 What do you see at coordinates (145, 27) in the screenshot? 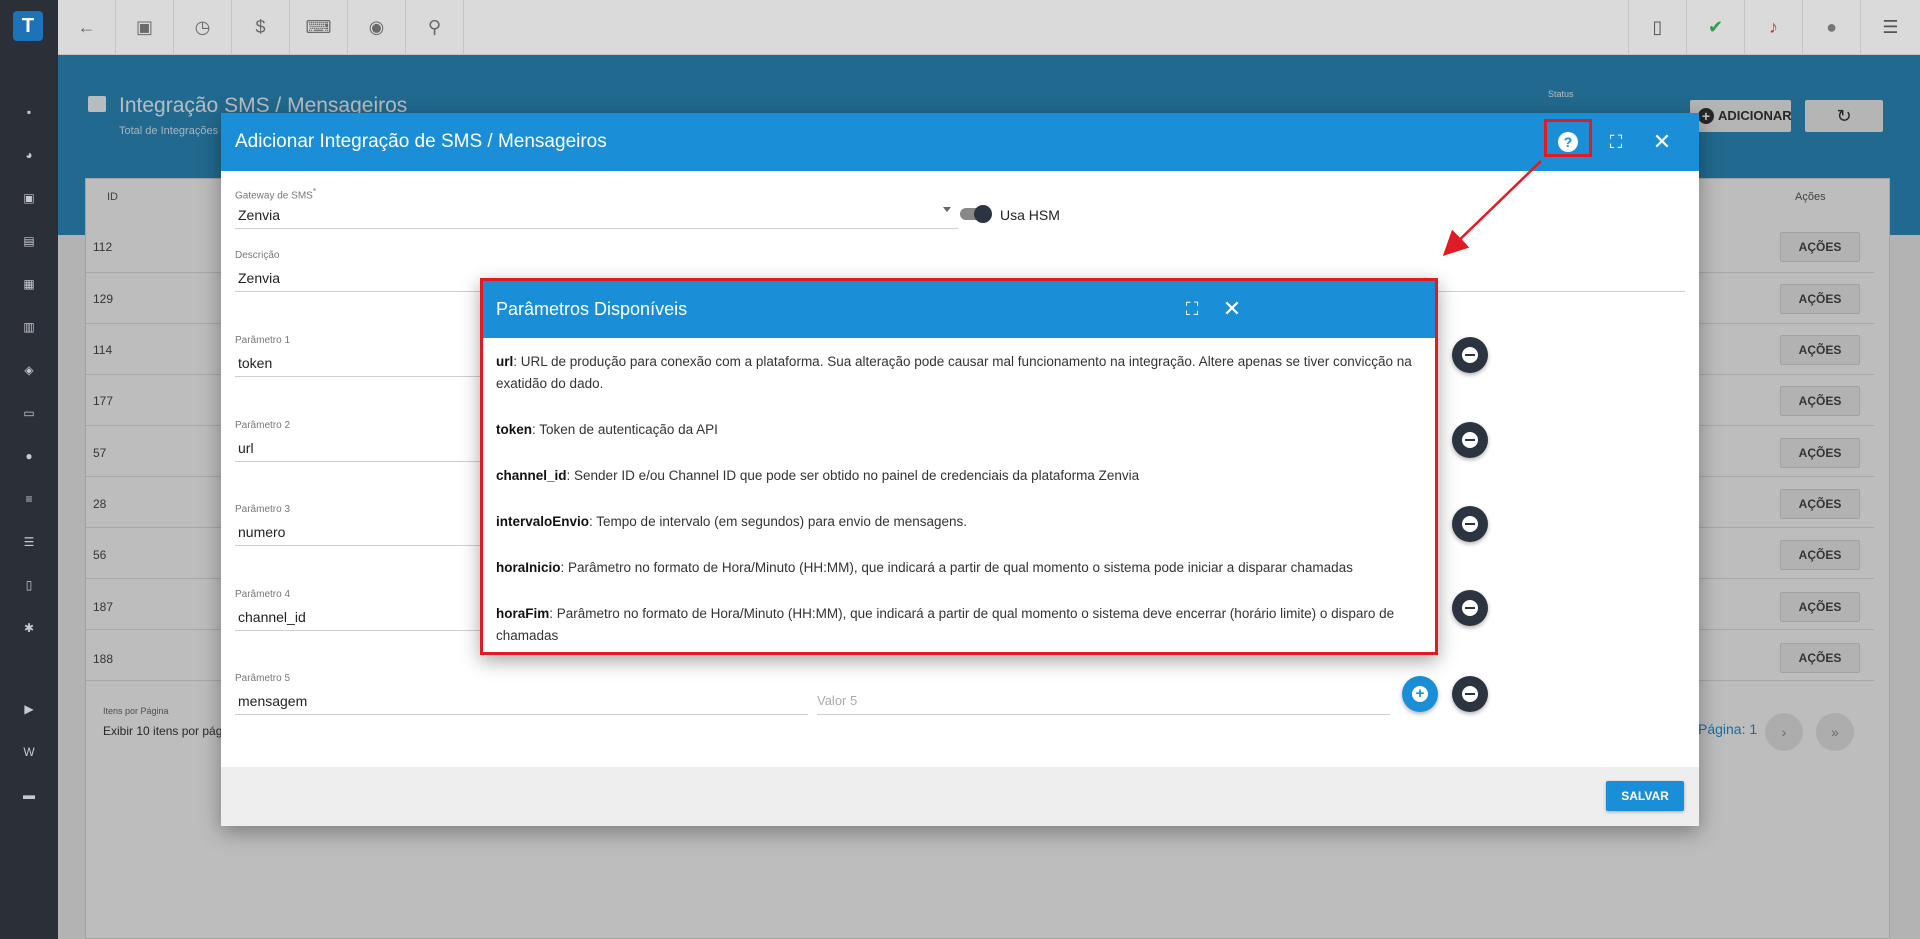
I see `contact-card-icon: ▣` at bounding box center [145, 27].